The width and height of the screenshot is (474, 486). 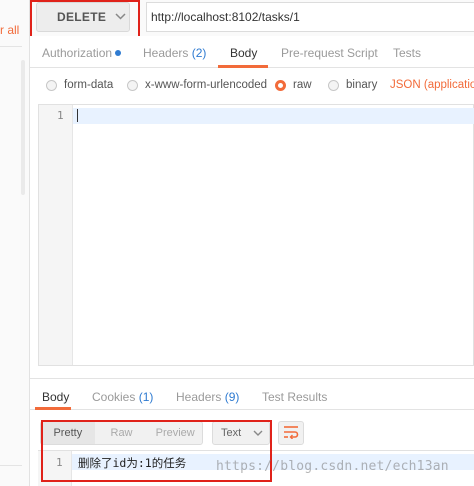 I want to click on tab-test-results: Test Results, so click(x=294, y=397).